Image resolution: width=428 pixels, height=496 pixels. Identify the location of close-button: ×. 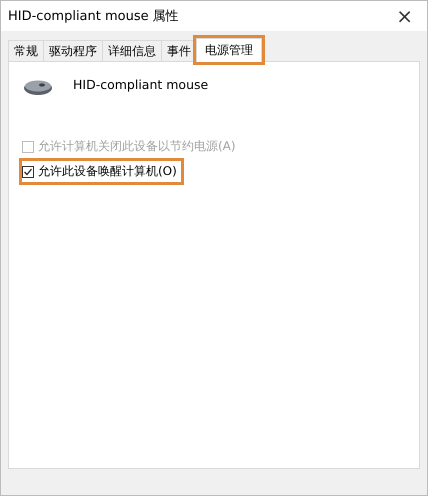
(404, 16).